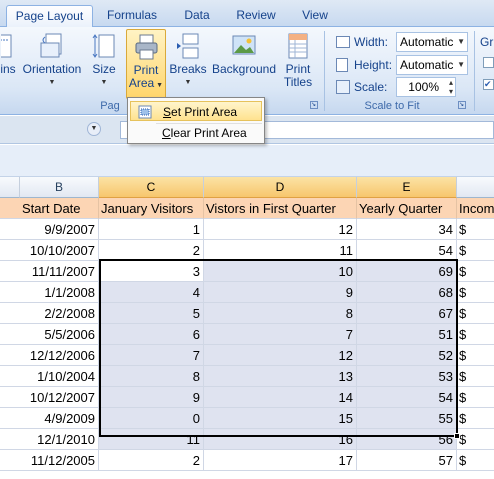 This screenshot has height=479, width=494. Describe the element at coordinates (146, 47) in the screenshot. I see `print-area-icon` at that location.